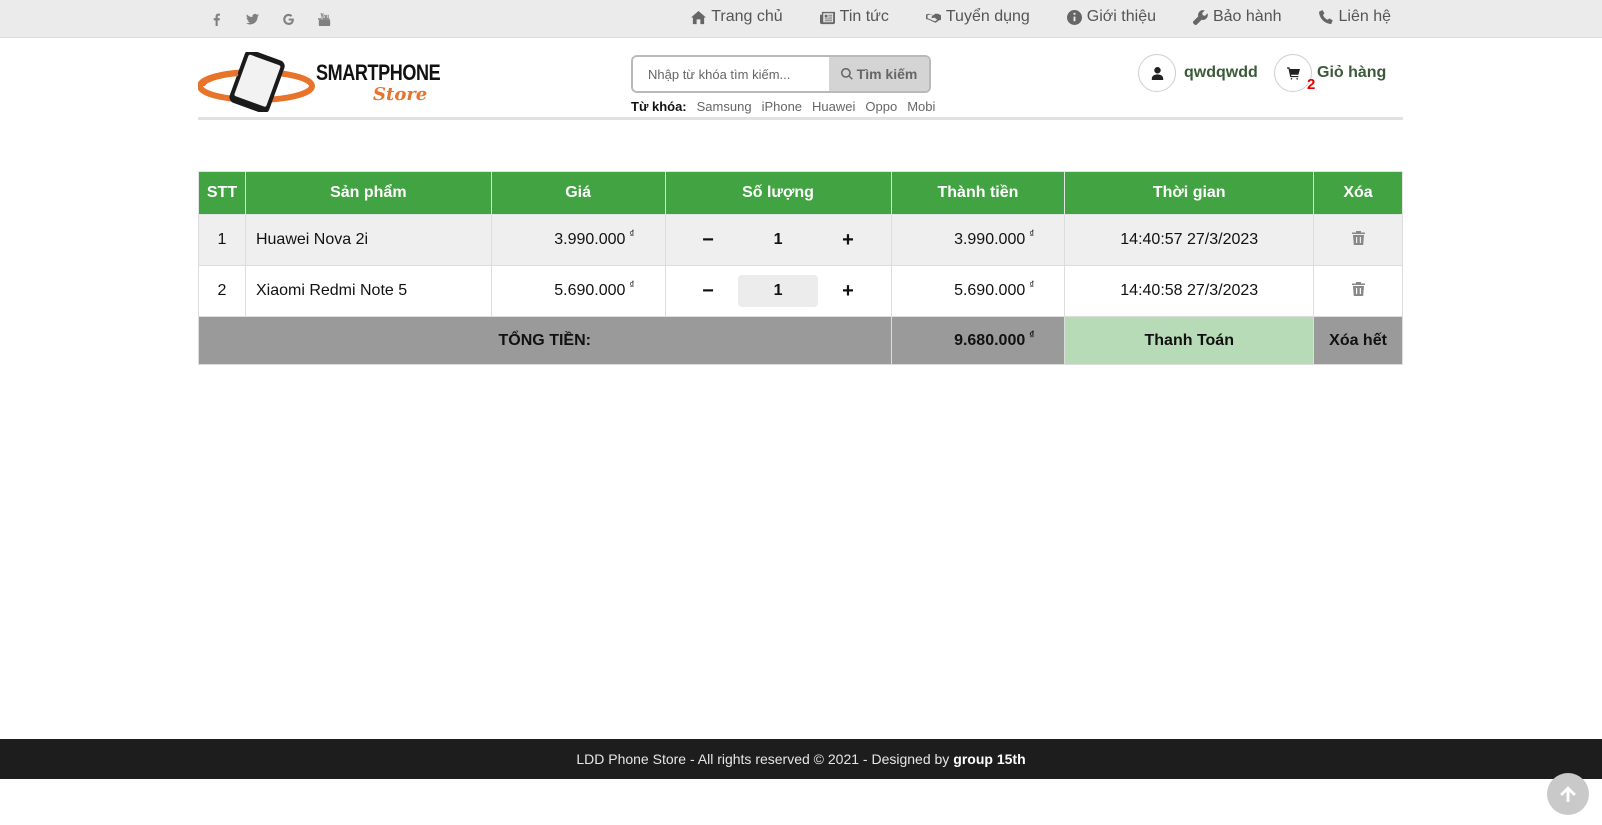 The height and width of the screenshot is (825, 1602). Describe the element at coordinates (1311, 84) in the screenshot. I see `cart-count-badge: 2` at that location.